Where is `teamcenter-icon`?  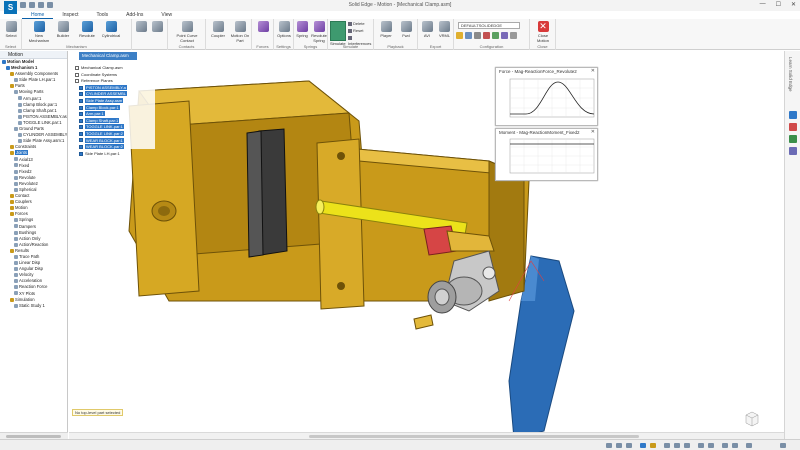
teamcenter-icon is located at coordinates (793, 127).